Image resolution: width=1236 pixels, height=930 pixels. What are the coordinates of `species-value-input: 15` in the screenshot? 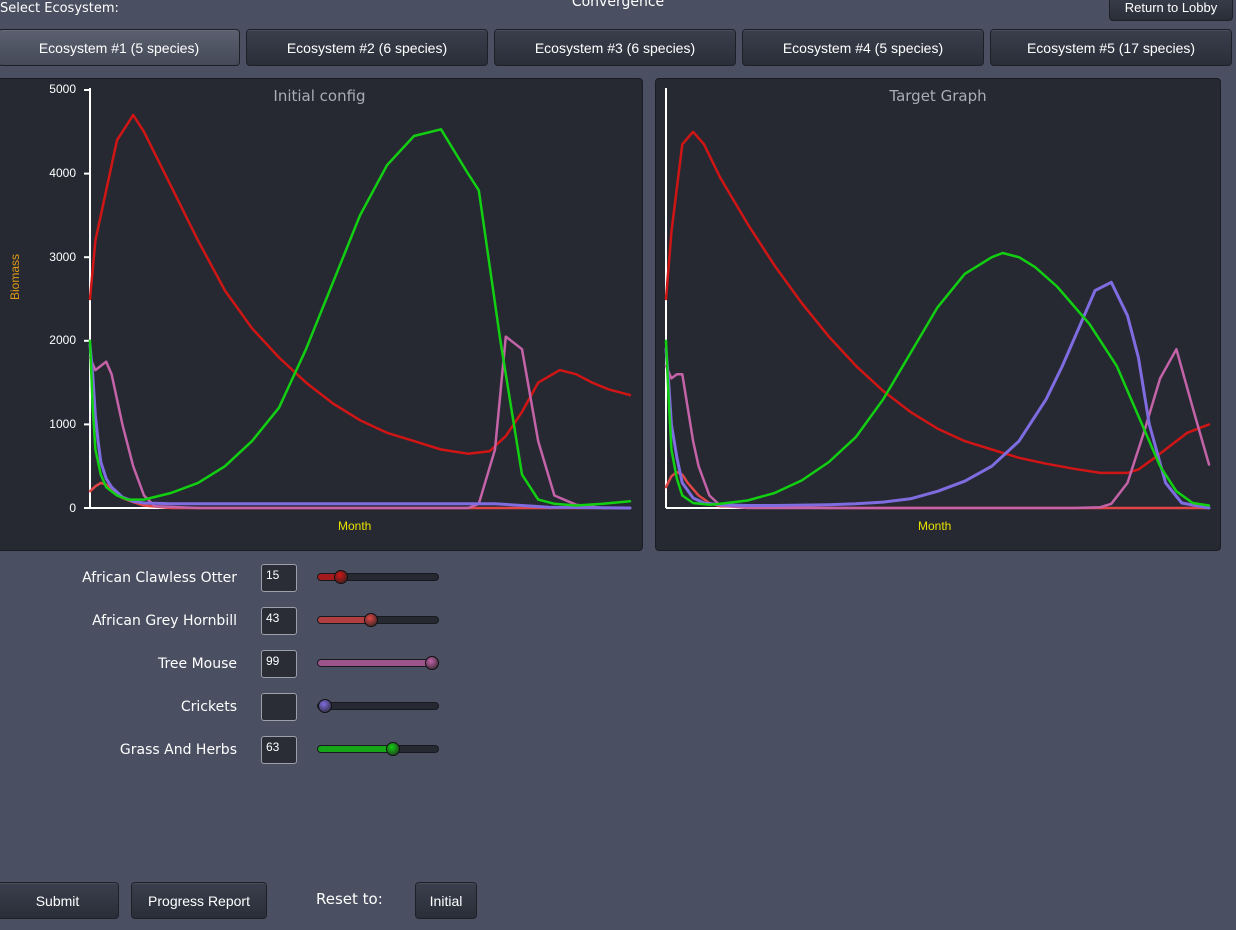 It's located at (279, 578).